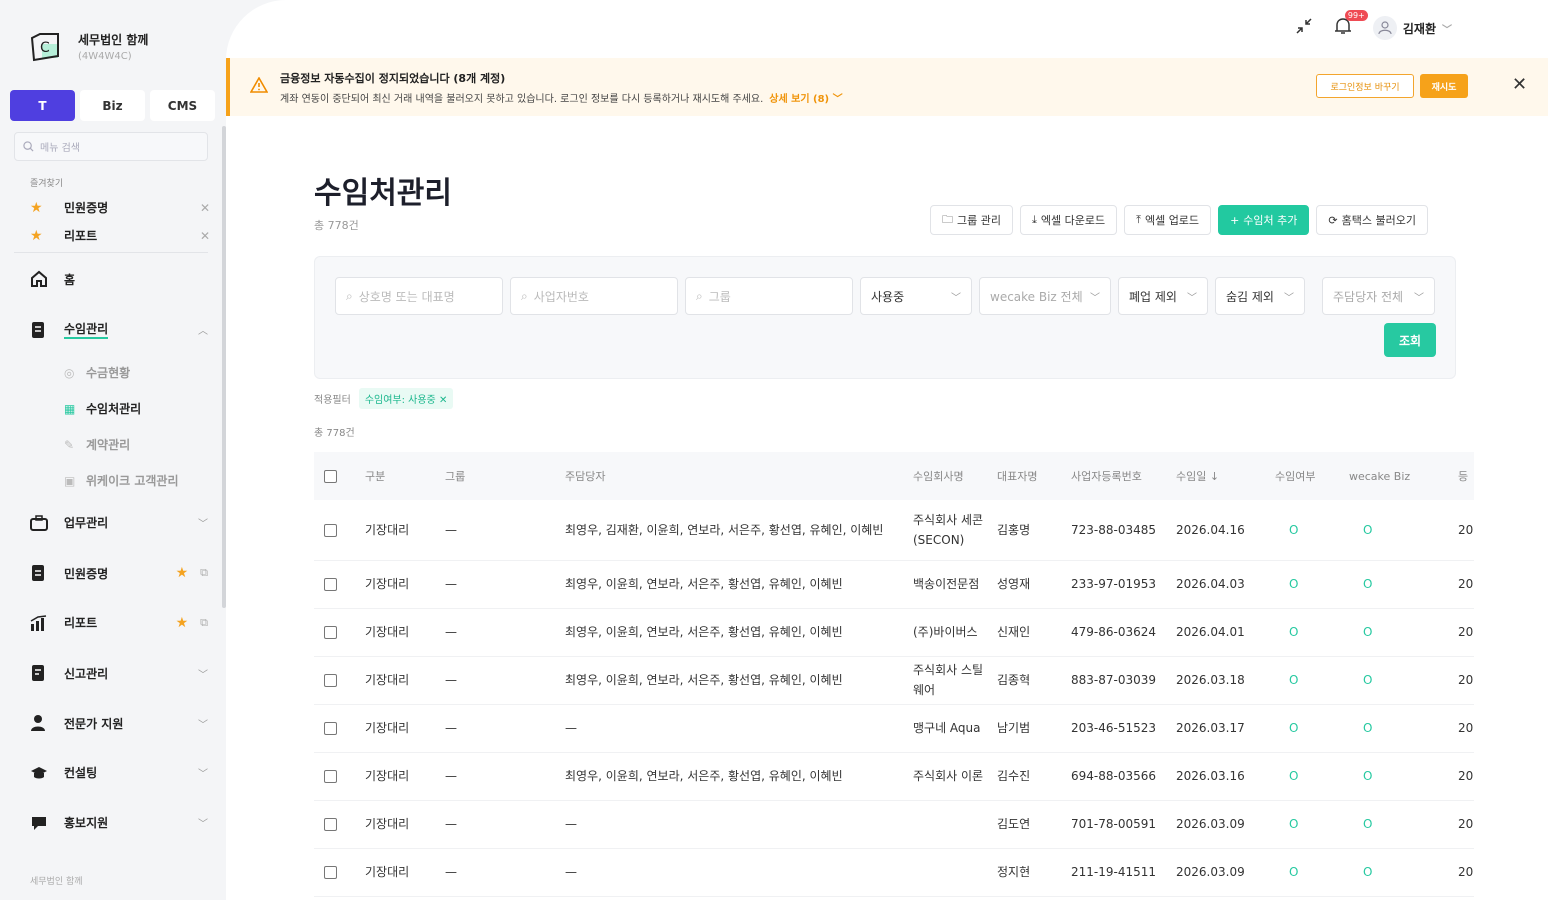 This screenshot has height=900, width=1548. What do you see at coordinates (1024, 530) in the screenshot?
I see `table-cell: 김홍명` at bounding box center [1024, 530].